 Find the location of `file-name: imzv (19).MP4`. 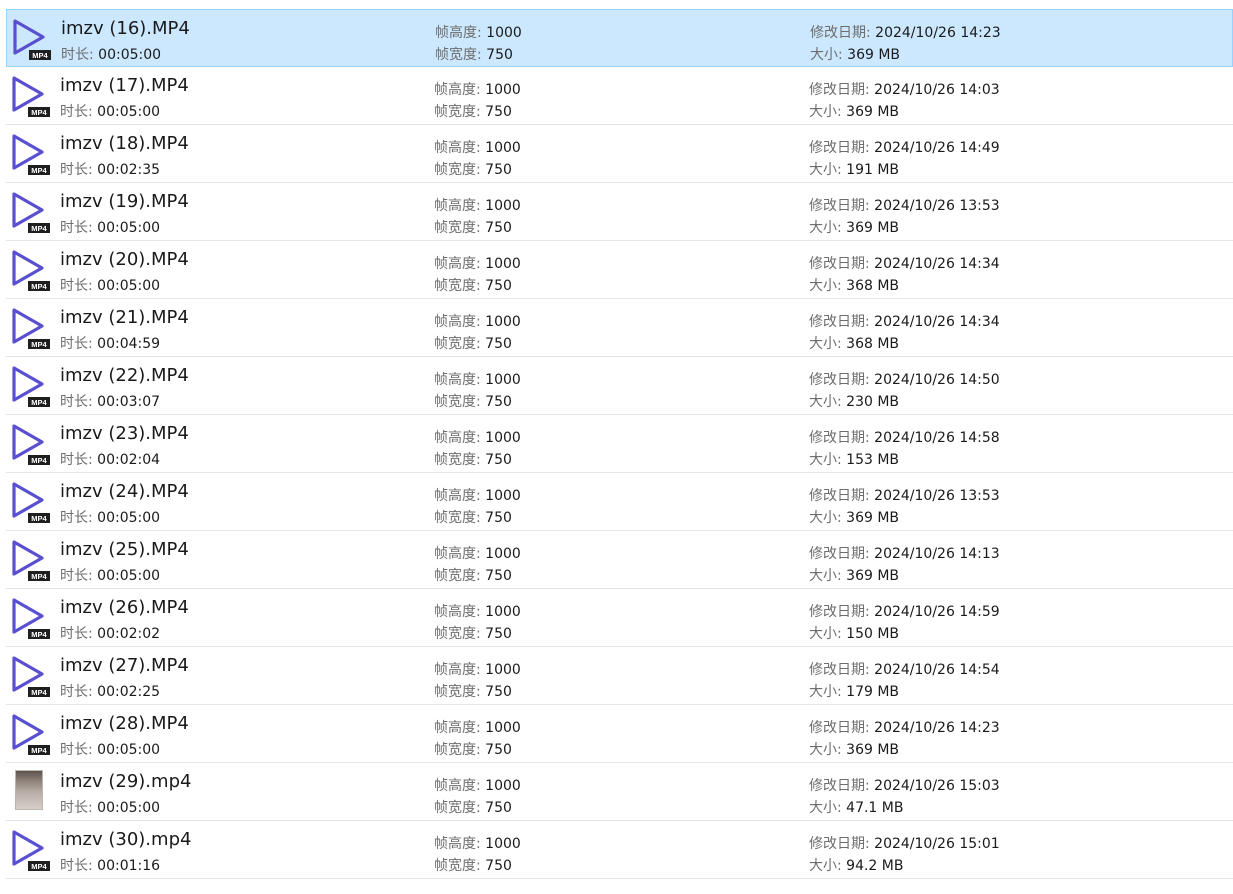

file-name: imzv (19).MP4 is located at coordinates (124, 201).